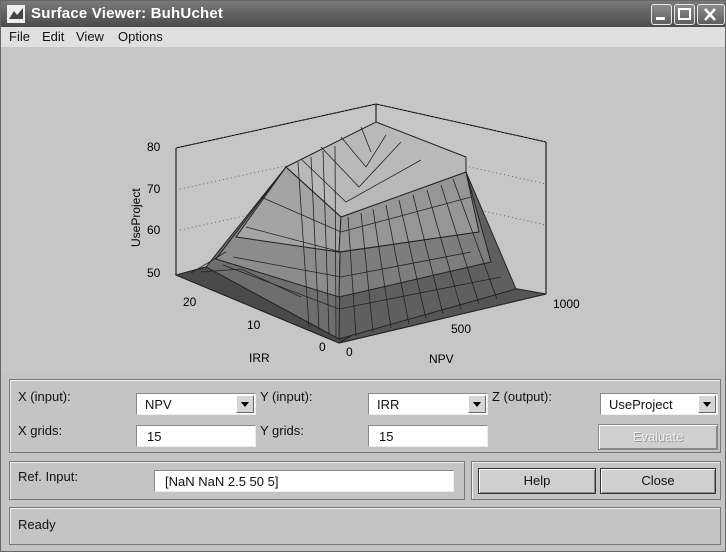  What do you see at coordinates (461, 329) in the screenshot?
I see `x-tick-500: 500` at bounding box center [461, 329].